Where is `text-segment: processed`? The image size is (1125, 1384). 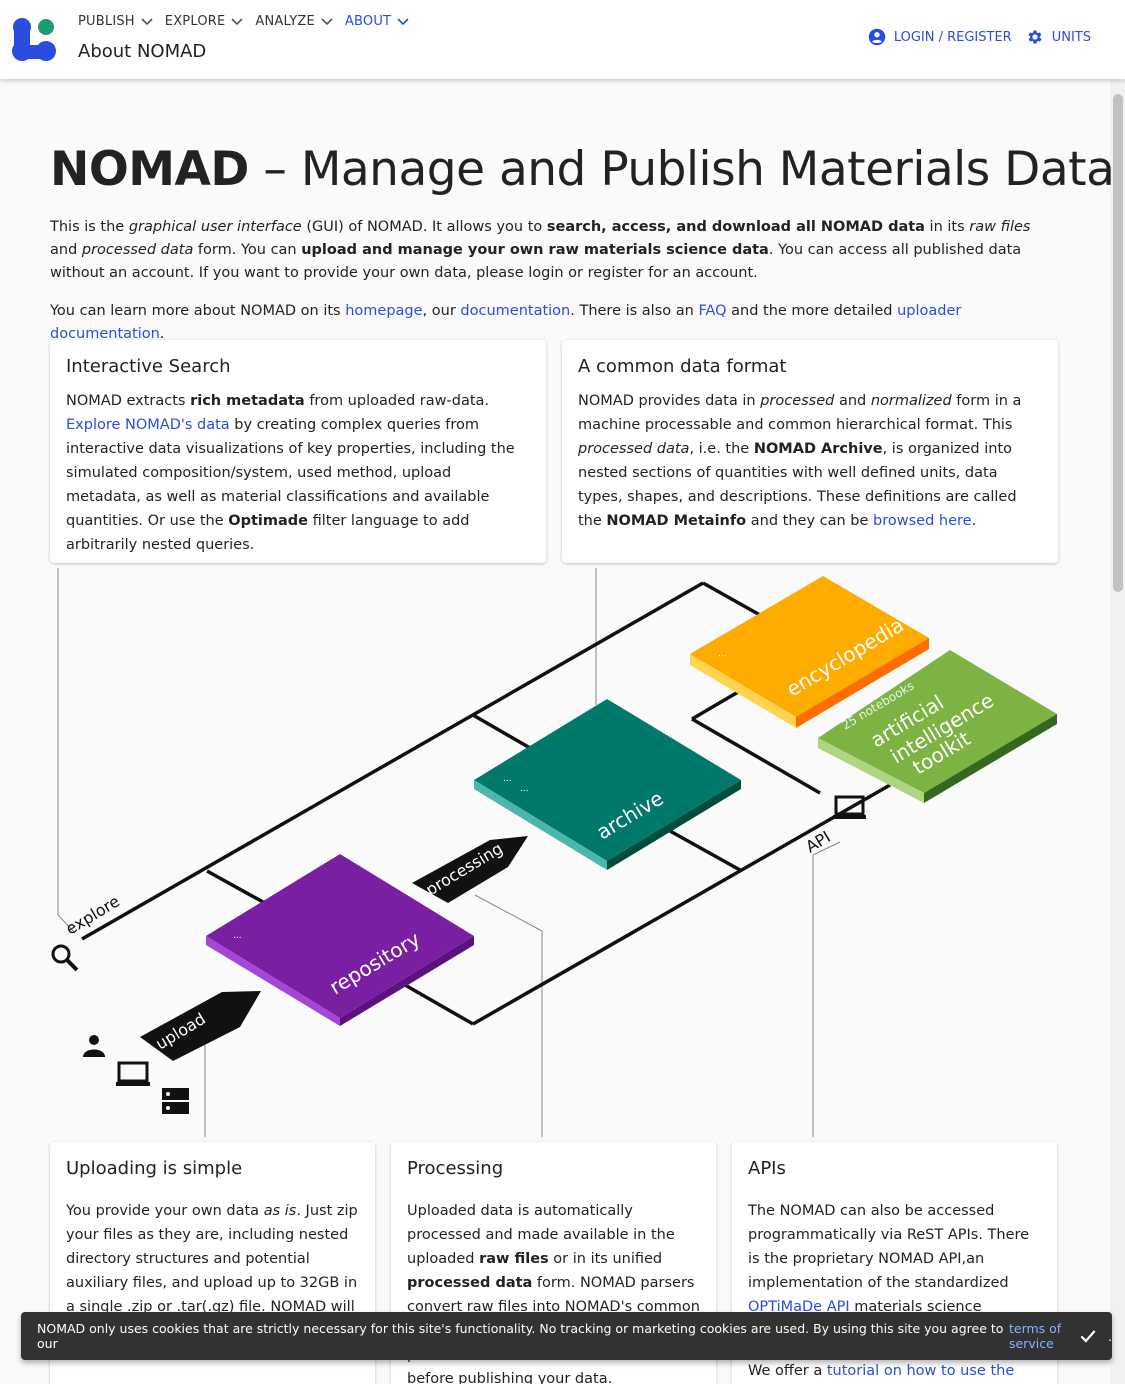
text-segment: processed is located at coordinates (797, 401).